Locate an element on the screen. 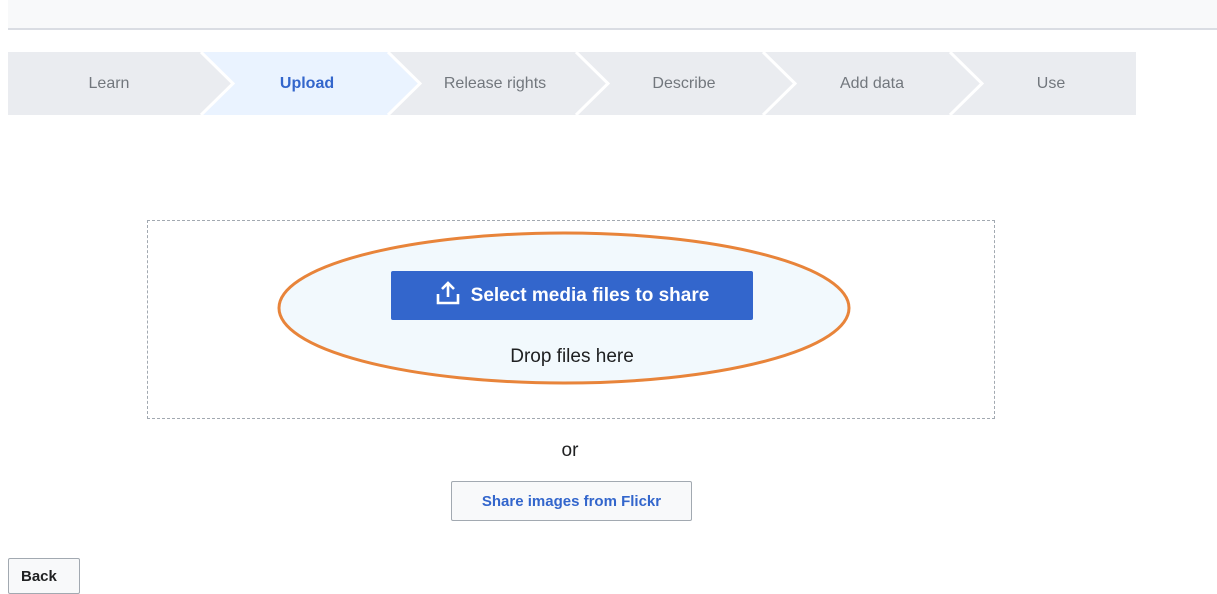 The height and width of the screenshot is (594, 1217). step-add-data: Add data is located at coordinates (872, 83).